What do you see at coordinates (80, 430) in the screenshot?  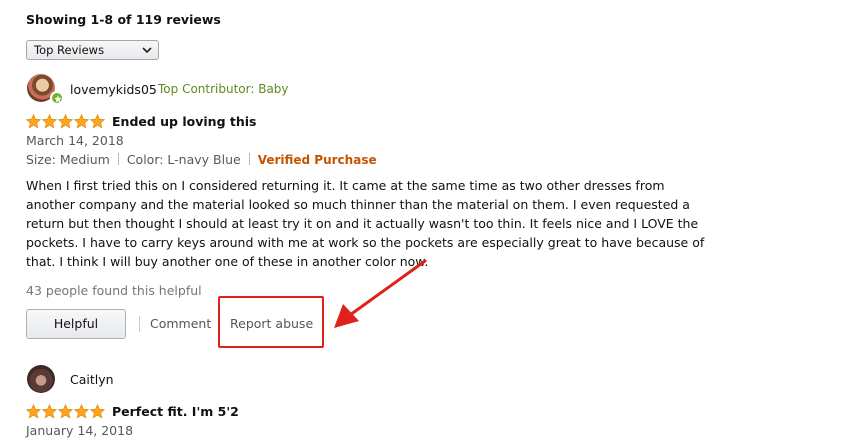 I see `review-date: January 14, 2018` at bounding box center [80, 430].